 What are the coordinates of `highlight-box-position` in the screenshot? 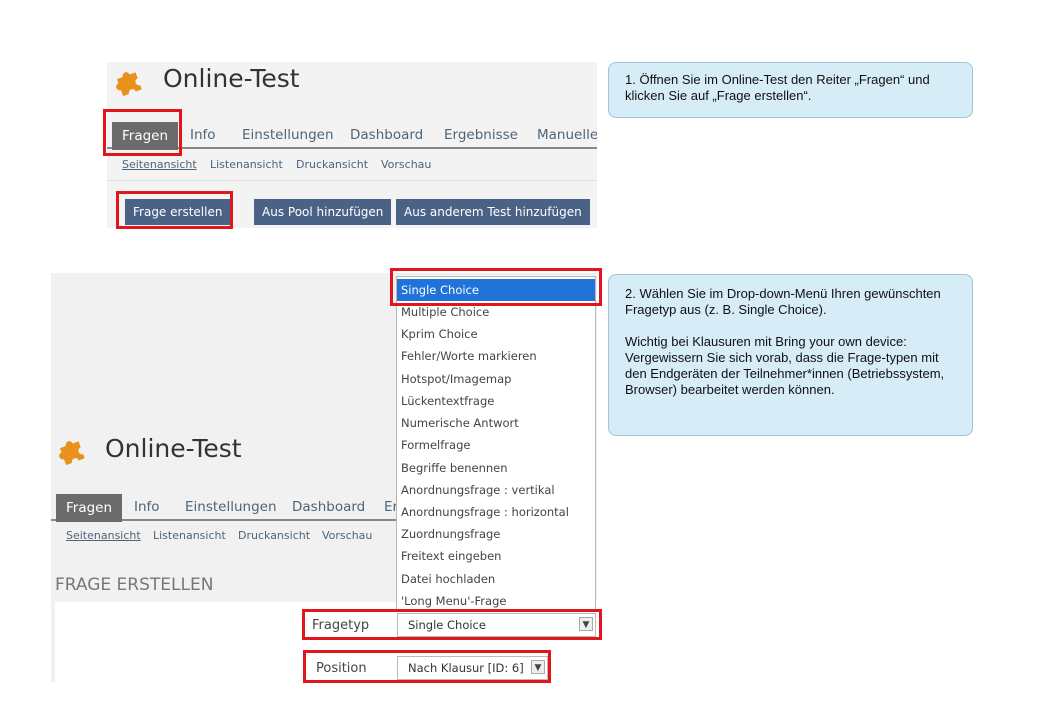 It's located at (427, 666).